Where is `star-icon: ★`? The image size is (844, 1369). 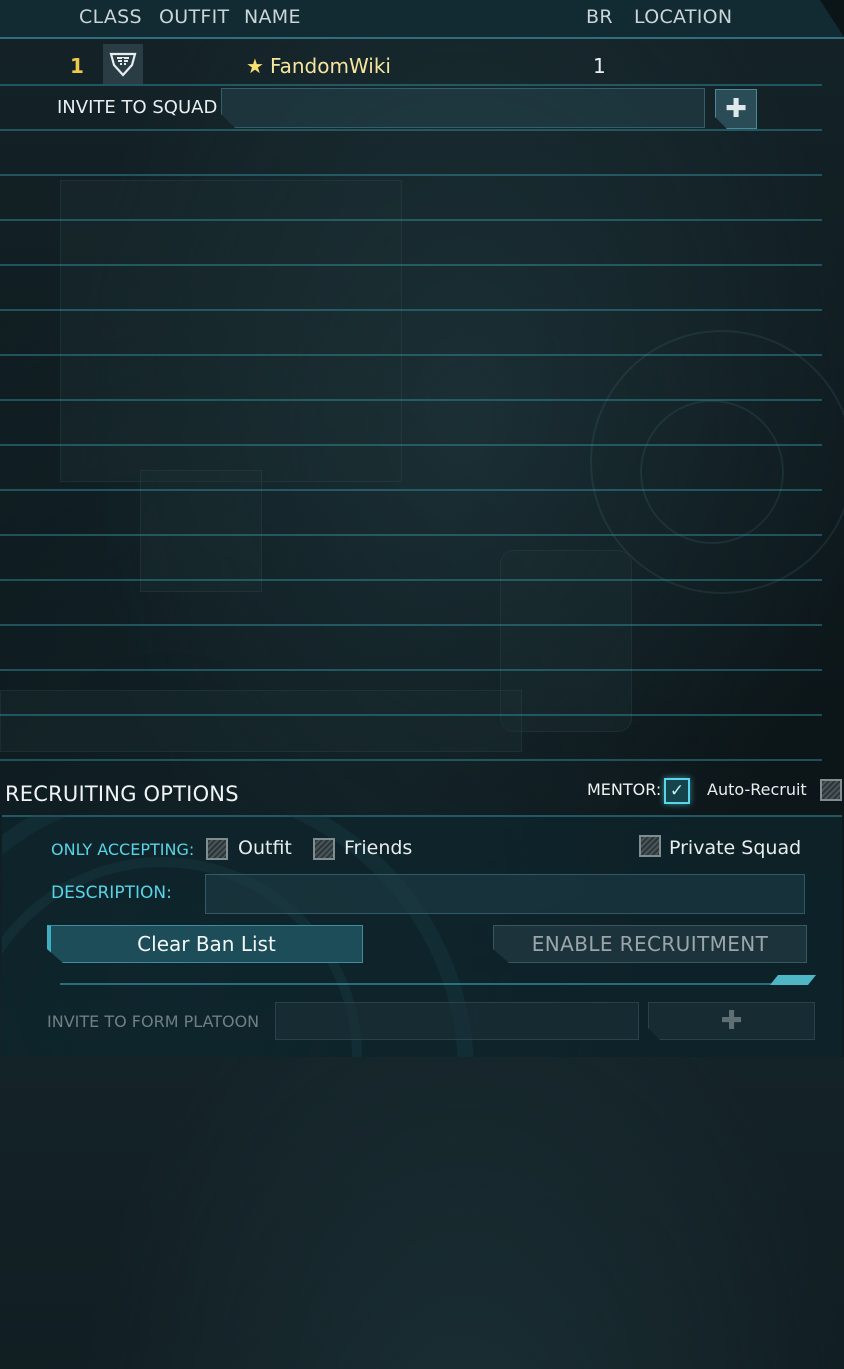
star-icon: ★ is located at coordinates (255, 66).